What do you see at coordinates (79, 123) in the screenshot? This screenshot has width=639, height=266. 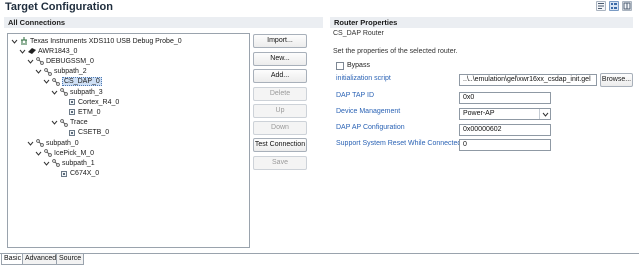 I see `tree-node-label: Trace` at bounding box center [79, 123].